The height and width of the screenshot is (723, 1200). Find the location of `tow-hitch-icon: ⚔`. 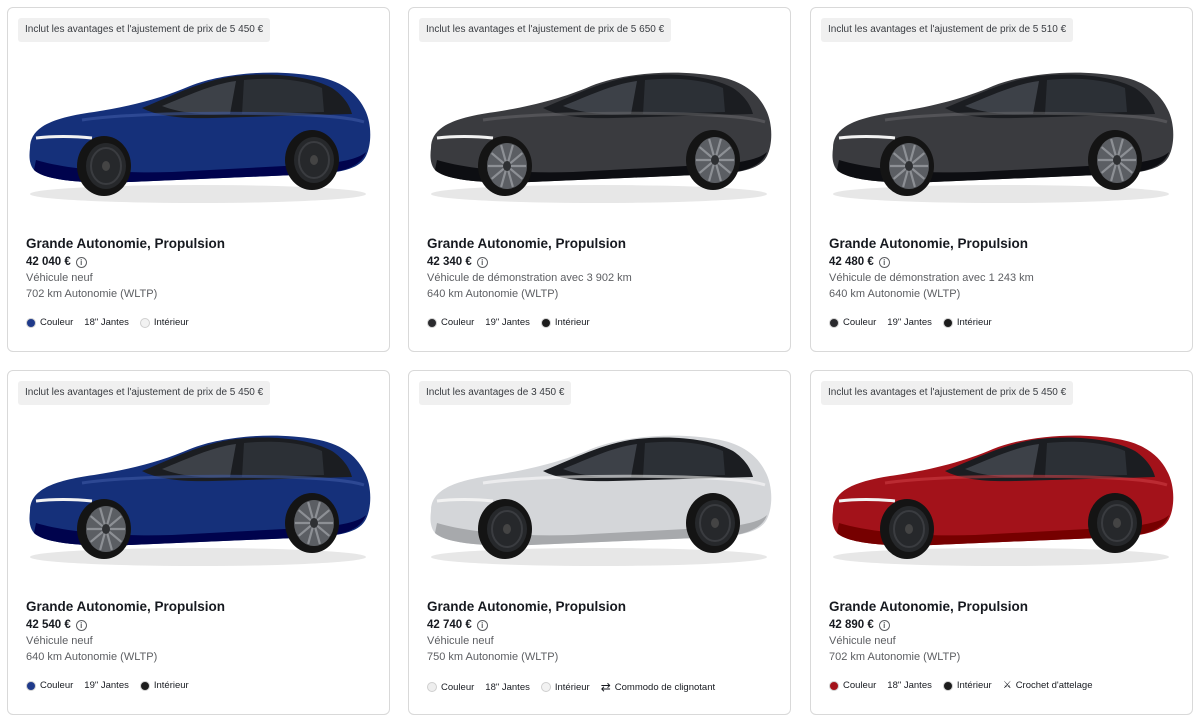

tow-hitch-icon: ⚔ is located at coordinates (1007, 685).